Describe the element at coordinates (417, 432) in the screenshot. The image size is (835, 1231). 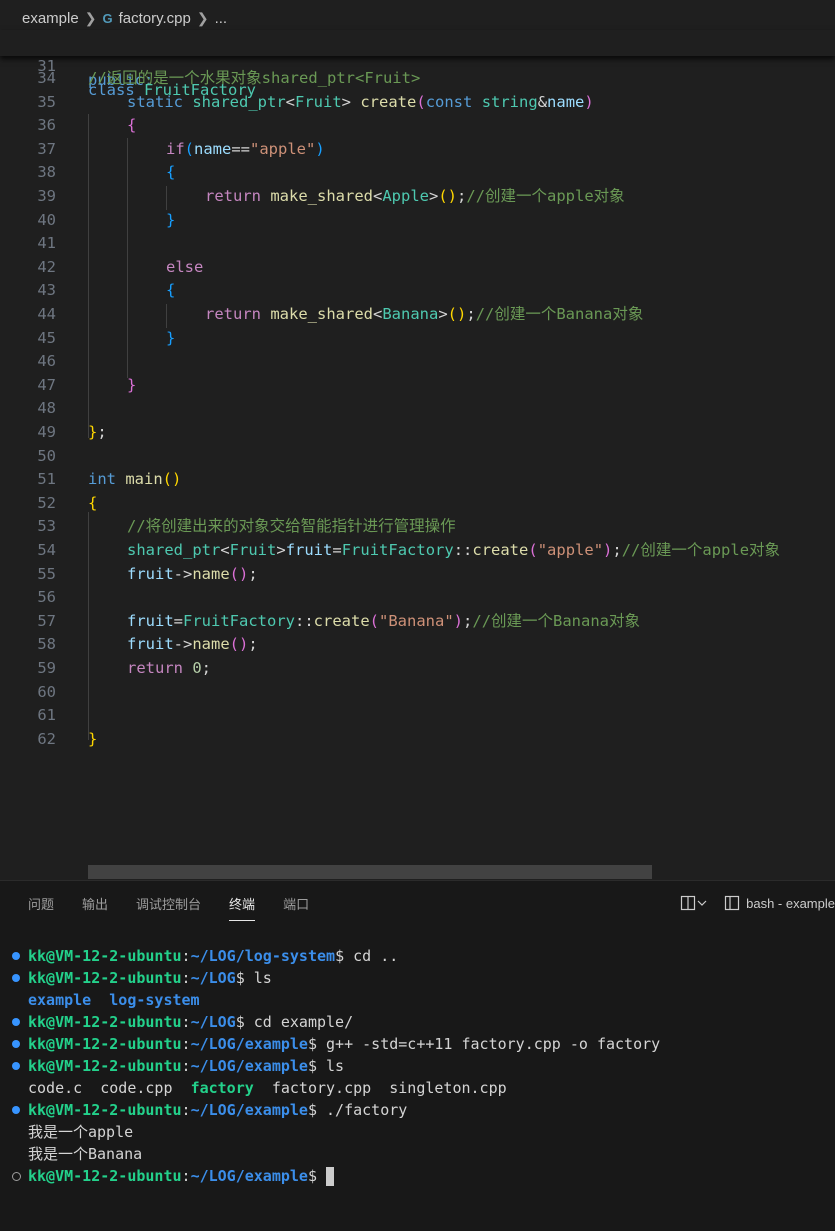
I see `code-line: 49};` at that location.